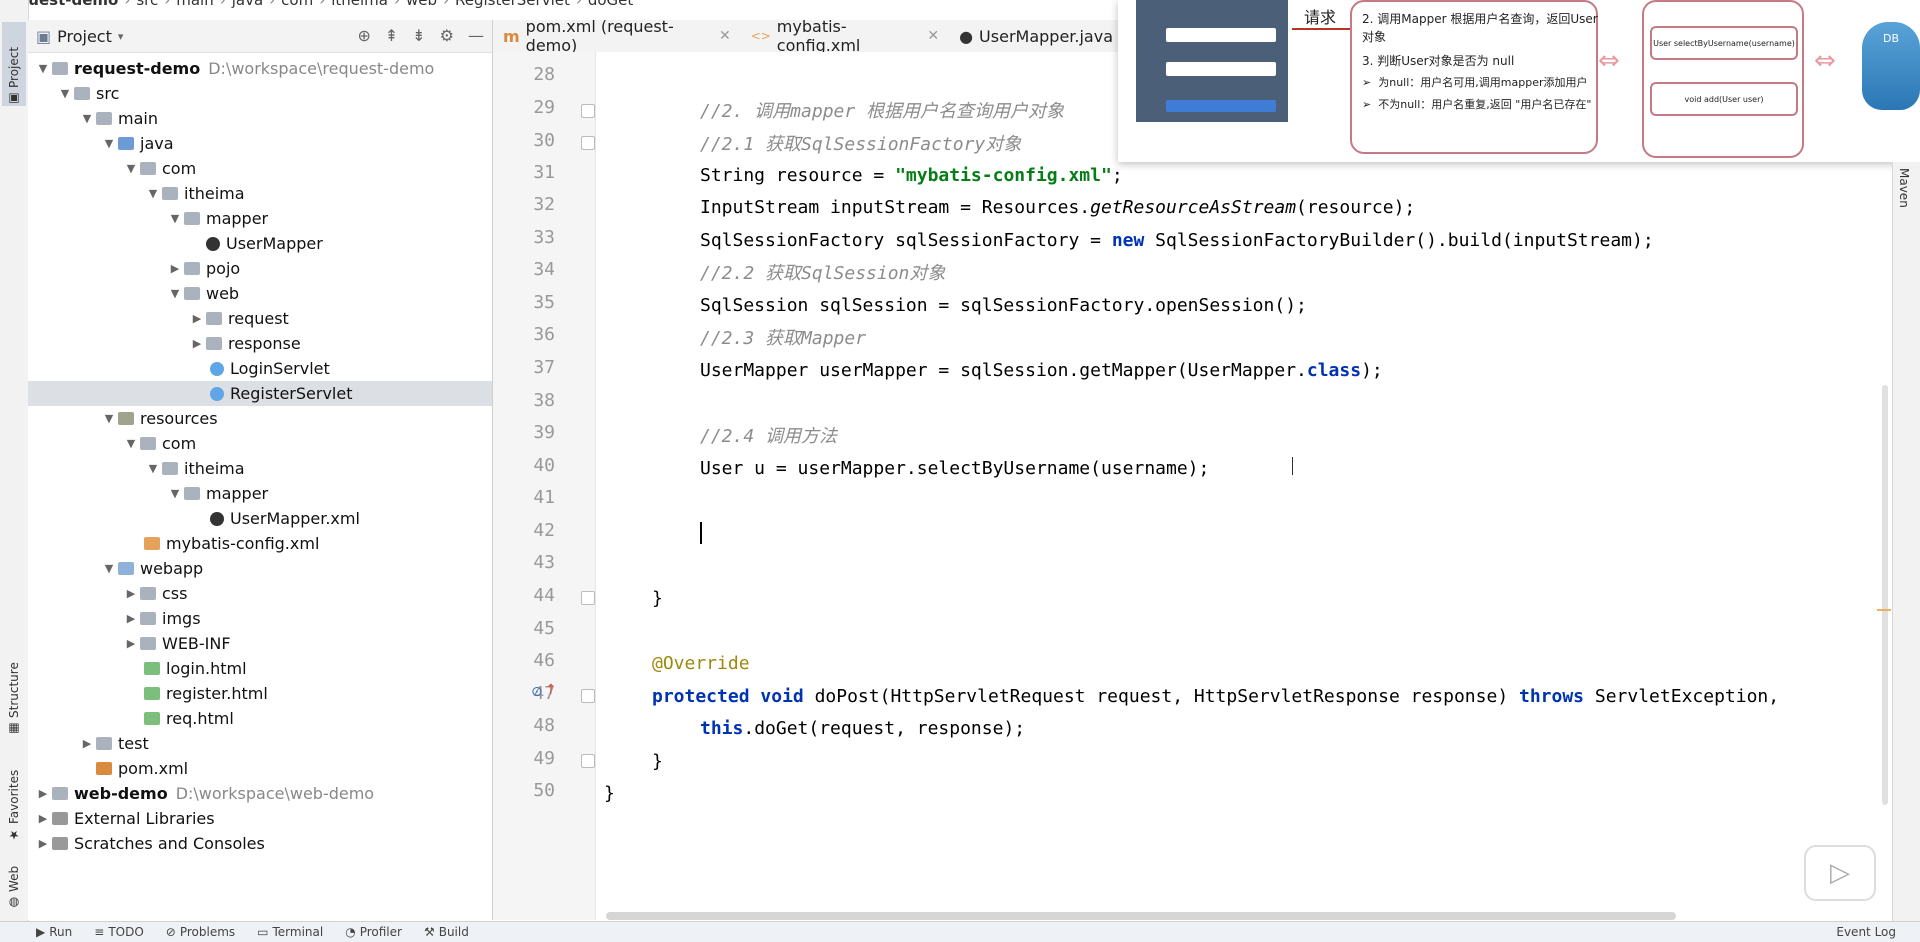  I want to click on tree-item-request-demo: ▼ request-demo D:\workspace\request-demo, so click(234, 68).